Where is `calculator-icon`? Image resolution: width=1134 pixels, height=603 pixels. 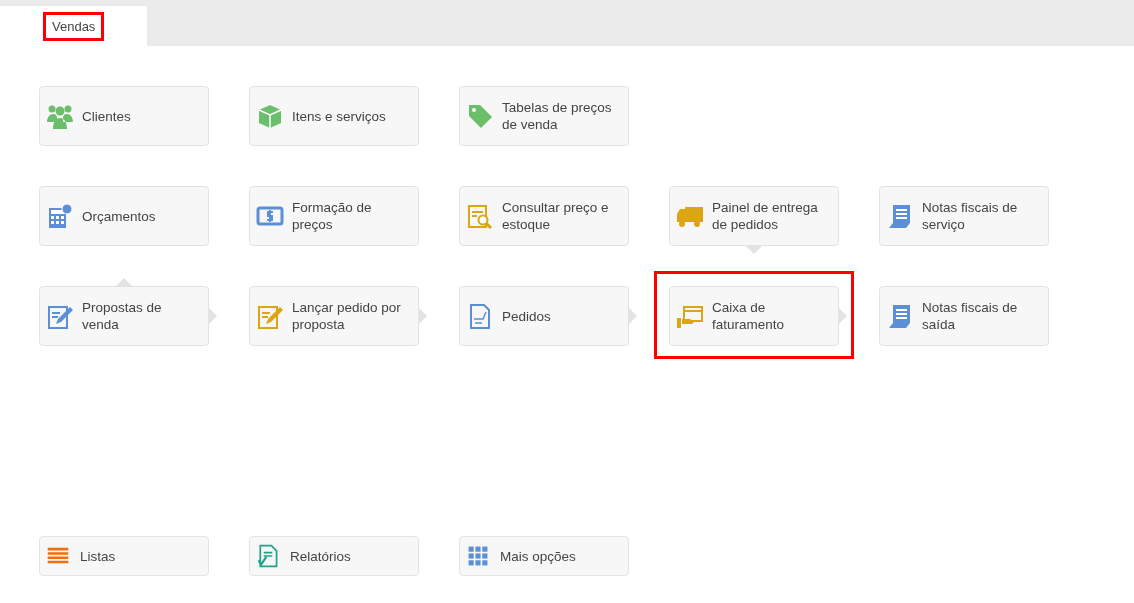
calculator-icon is located at coordinates (60, 216).